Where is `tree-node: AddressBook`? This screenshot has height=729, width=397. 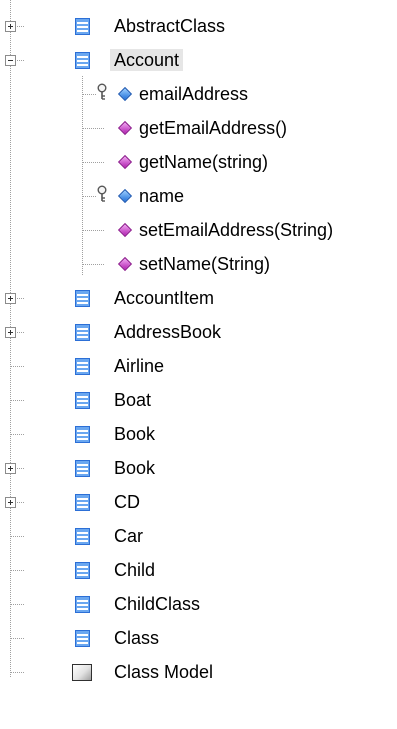 tree-node: AddressBook is located at coordinates (198, 333).